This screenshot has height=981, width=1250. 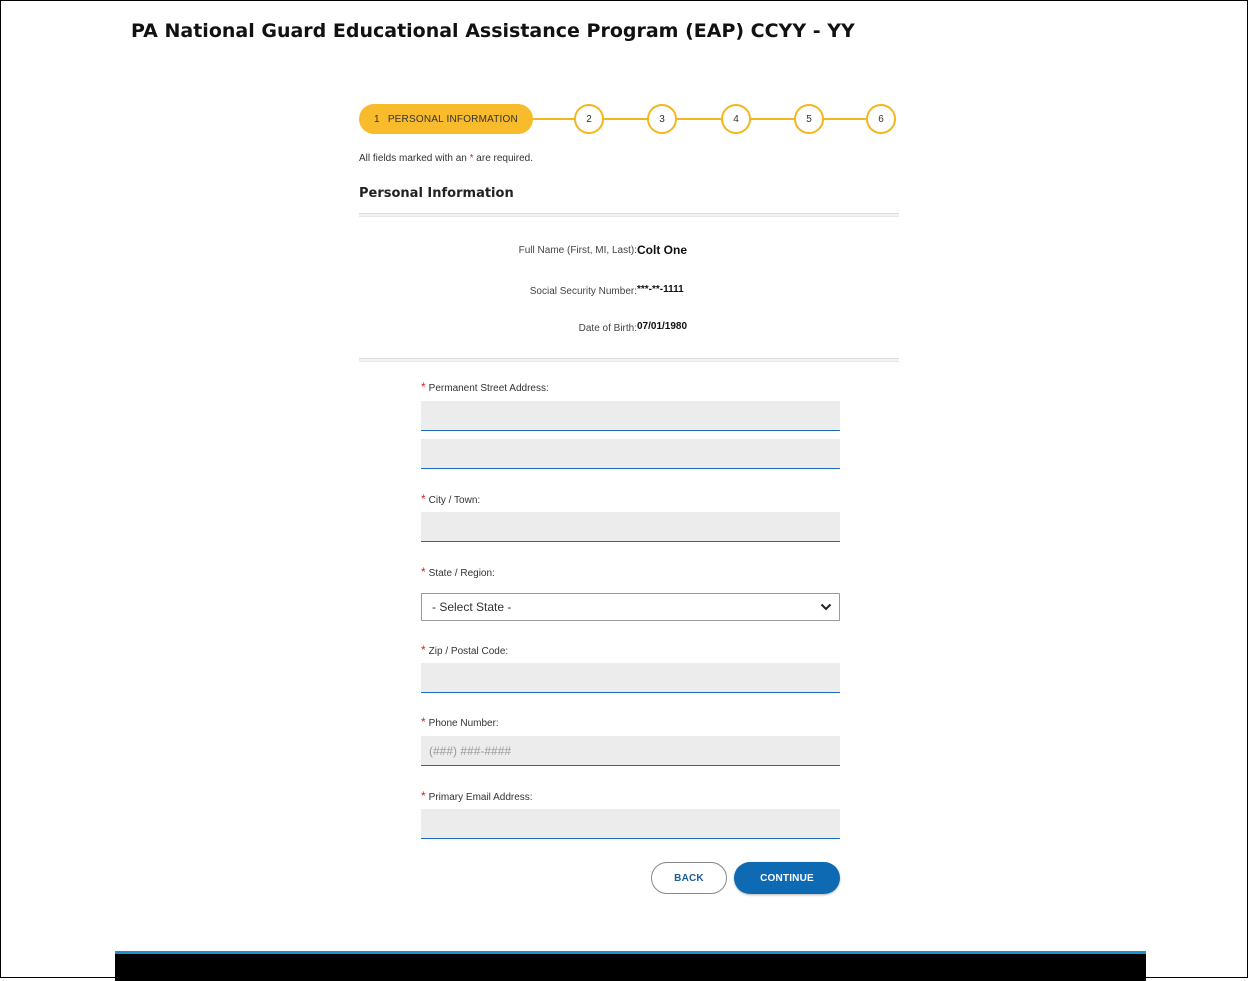 I want to click on step-4: 4, so click(x=736, y=119).